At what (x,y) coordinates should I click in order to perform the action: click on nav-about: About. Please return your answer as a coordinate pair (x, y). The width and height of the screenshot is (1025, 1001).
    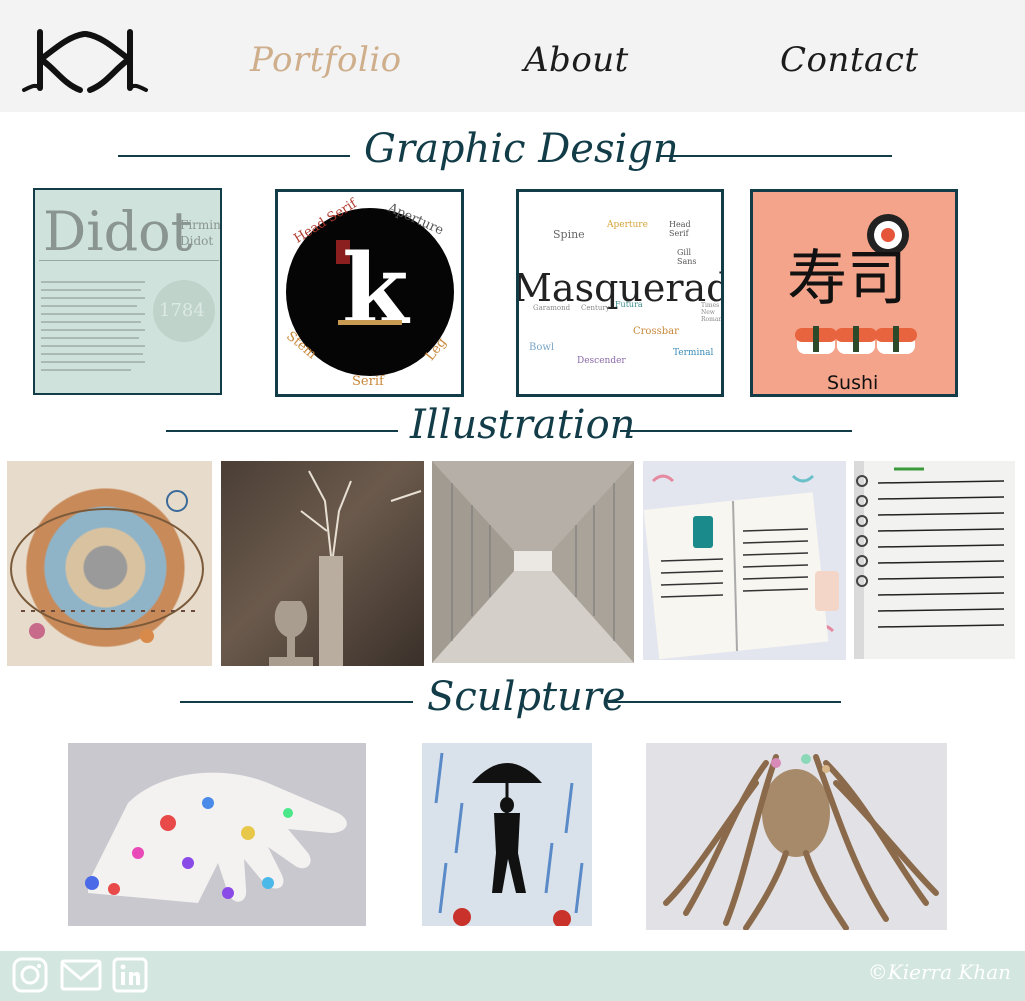
    Looking at the image, I should click on (576, 60).